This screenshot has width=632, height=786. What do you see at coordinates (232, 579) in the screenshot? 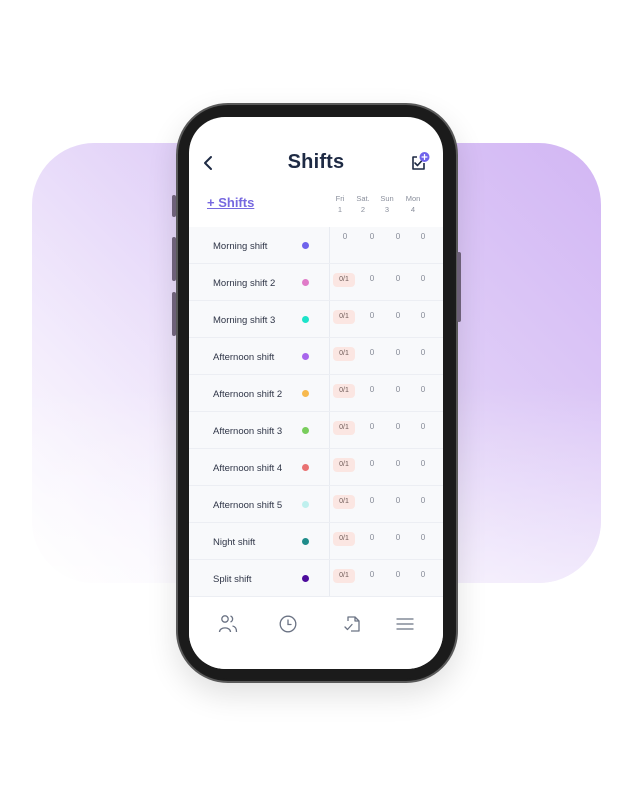
I see `shift-name: Split shift` at bounding box center [232, 579].